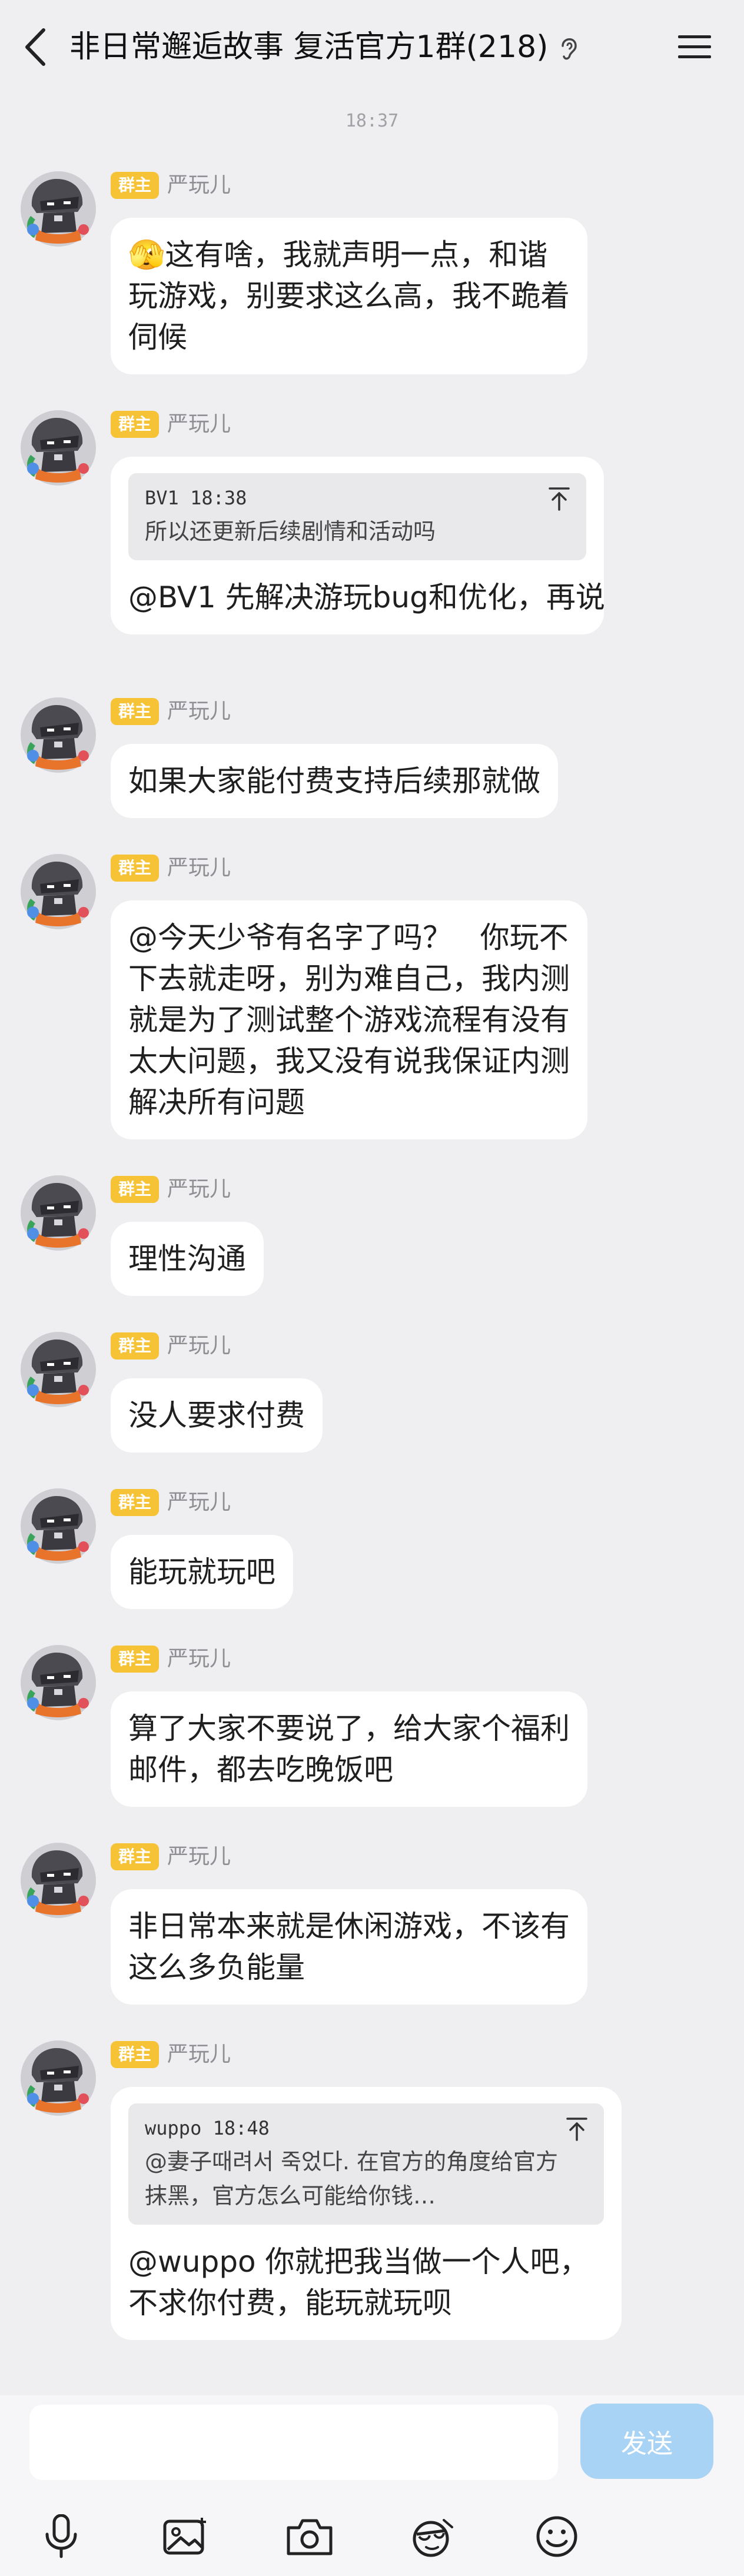 The image size is (744, 2576). I want to click on chevron-left-icon, so click(35, 47).